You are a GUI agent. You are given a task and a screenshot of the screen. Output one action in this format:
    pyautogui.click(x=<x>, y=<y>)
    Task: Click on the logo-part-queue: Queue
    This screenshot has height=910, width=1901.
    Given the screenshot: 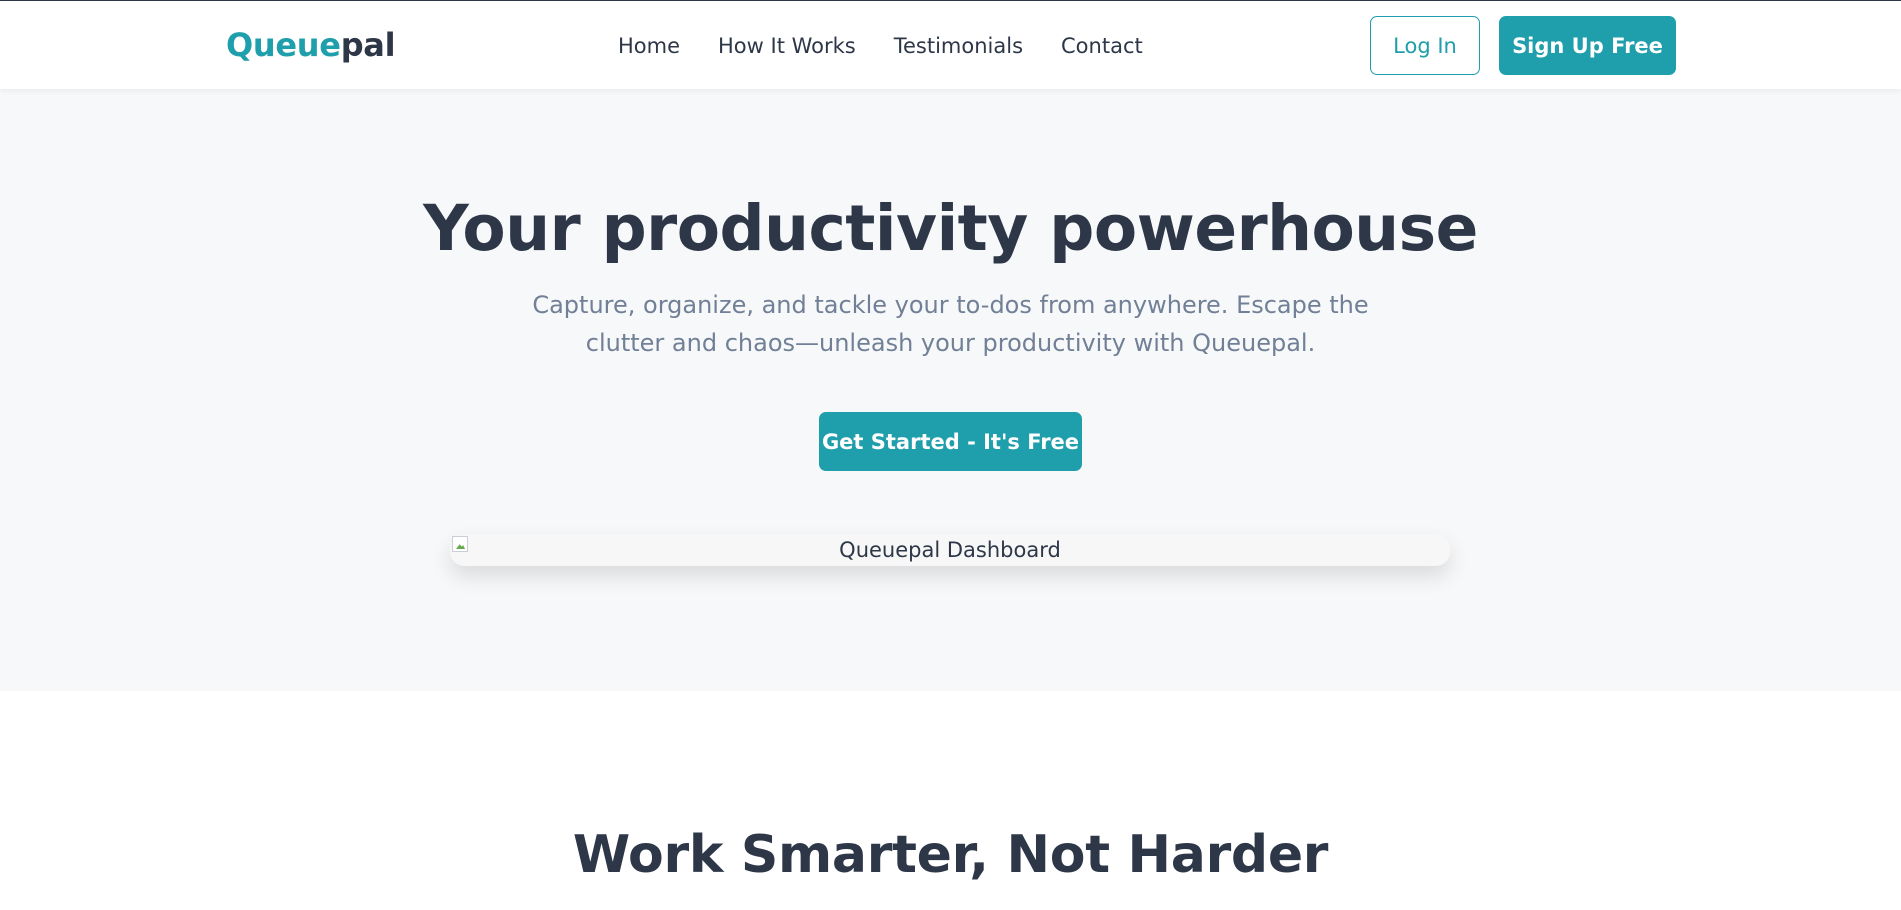 What is the action you would take?
    pyautogui.click(x=283, y=45)
    